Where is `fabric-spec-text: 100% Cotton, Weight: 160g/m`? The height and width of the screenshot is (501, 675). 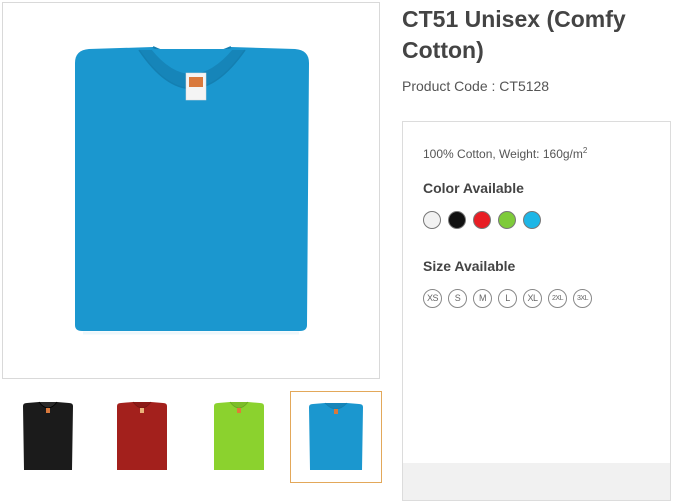 fabric-spec-text: 100% Cotton, Weight: 160g/m is located at coordinates (503, 154).